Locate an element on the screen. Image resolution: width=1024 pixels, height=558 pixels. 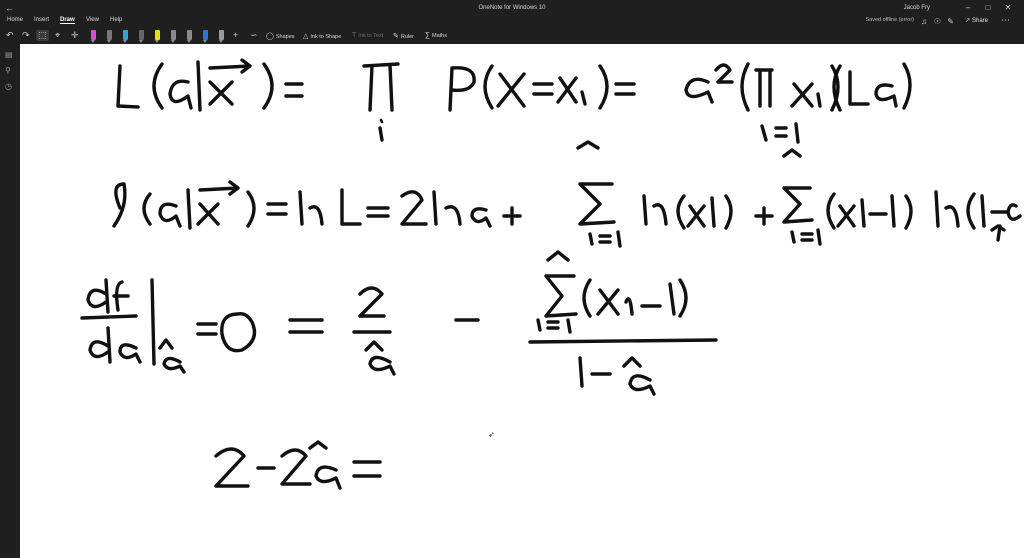
ink-to-text-button: T Ink to Text is located at coordinates (367, 35).